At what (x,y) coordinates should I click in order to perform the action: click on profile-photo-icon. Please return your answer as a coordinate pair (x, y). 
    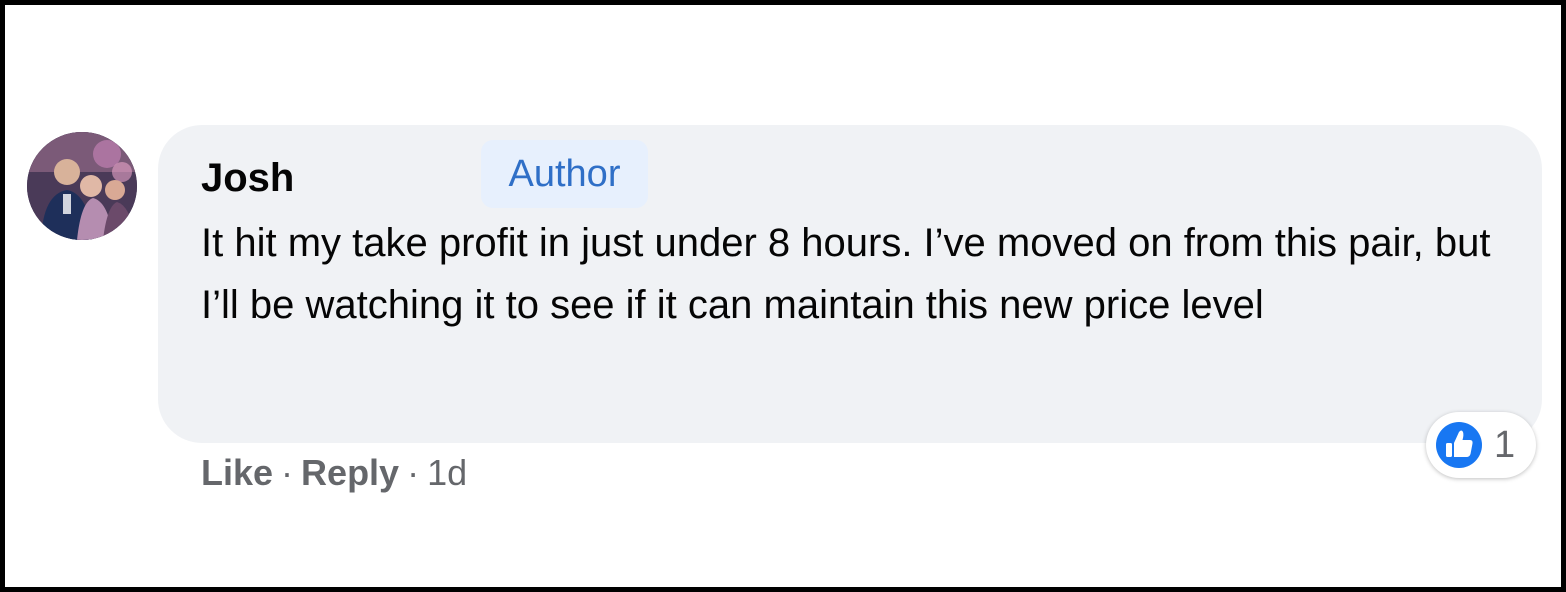
    Looking at the image, I should click on (82, 186).